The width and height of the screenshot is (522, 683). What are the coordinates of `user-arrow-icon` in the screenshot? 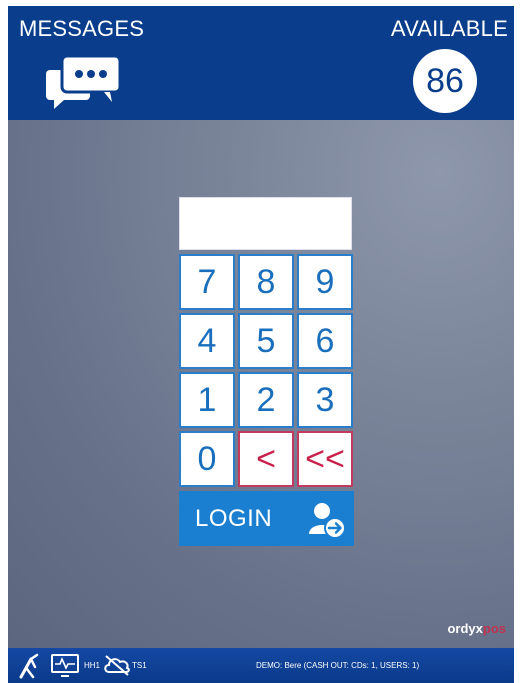 It's located at (327, 521).